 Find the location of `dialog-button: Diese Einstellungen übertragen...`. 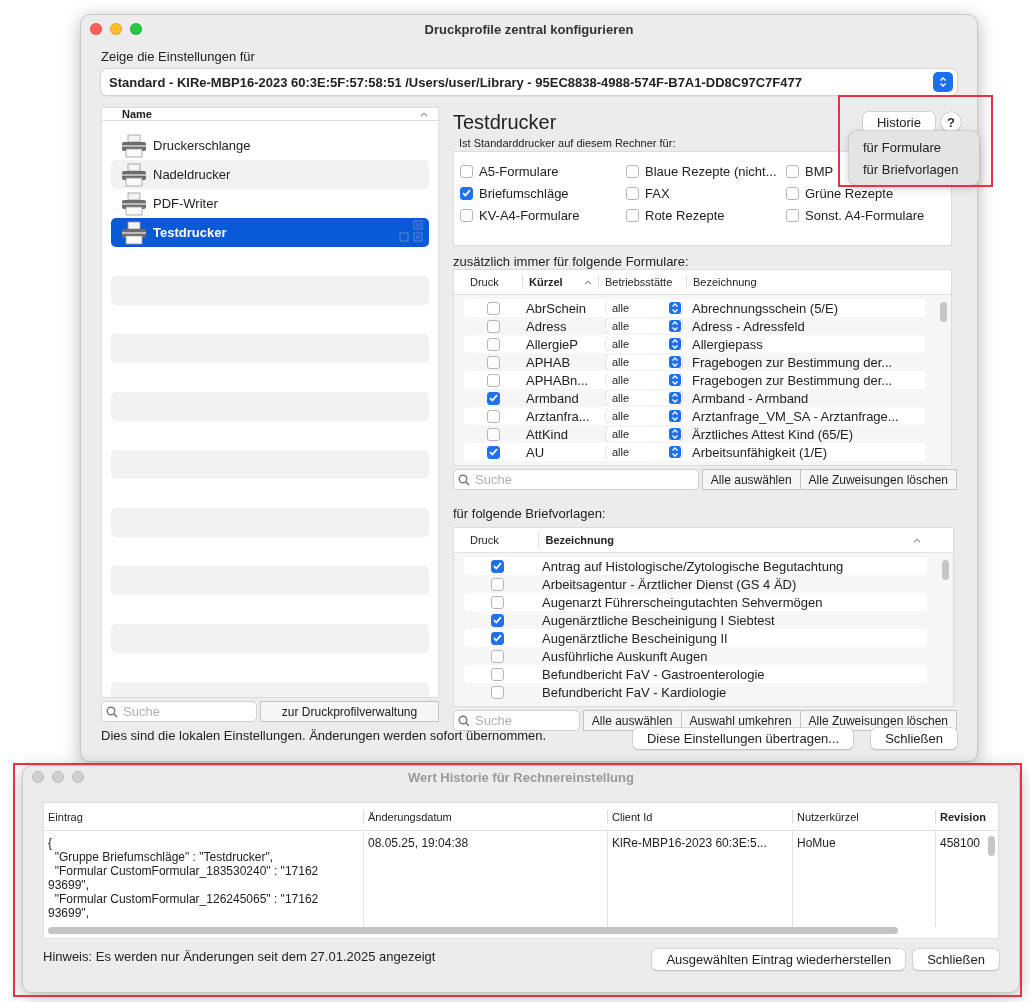

dialog-button: Diese Einstellungen übertragen... is located at coordinates (743, 738).